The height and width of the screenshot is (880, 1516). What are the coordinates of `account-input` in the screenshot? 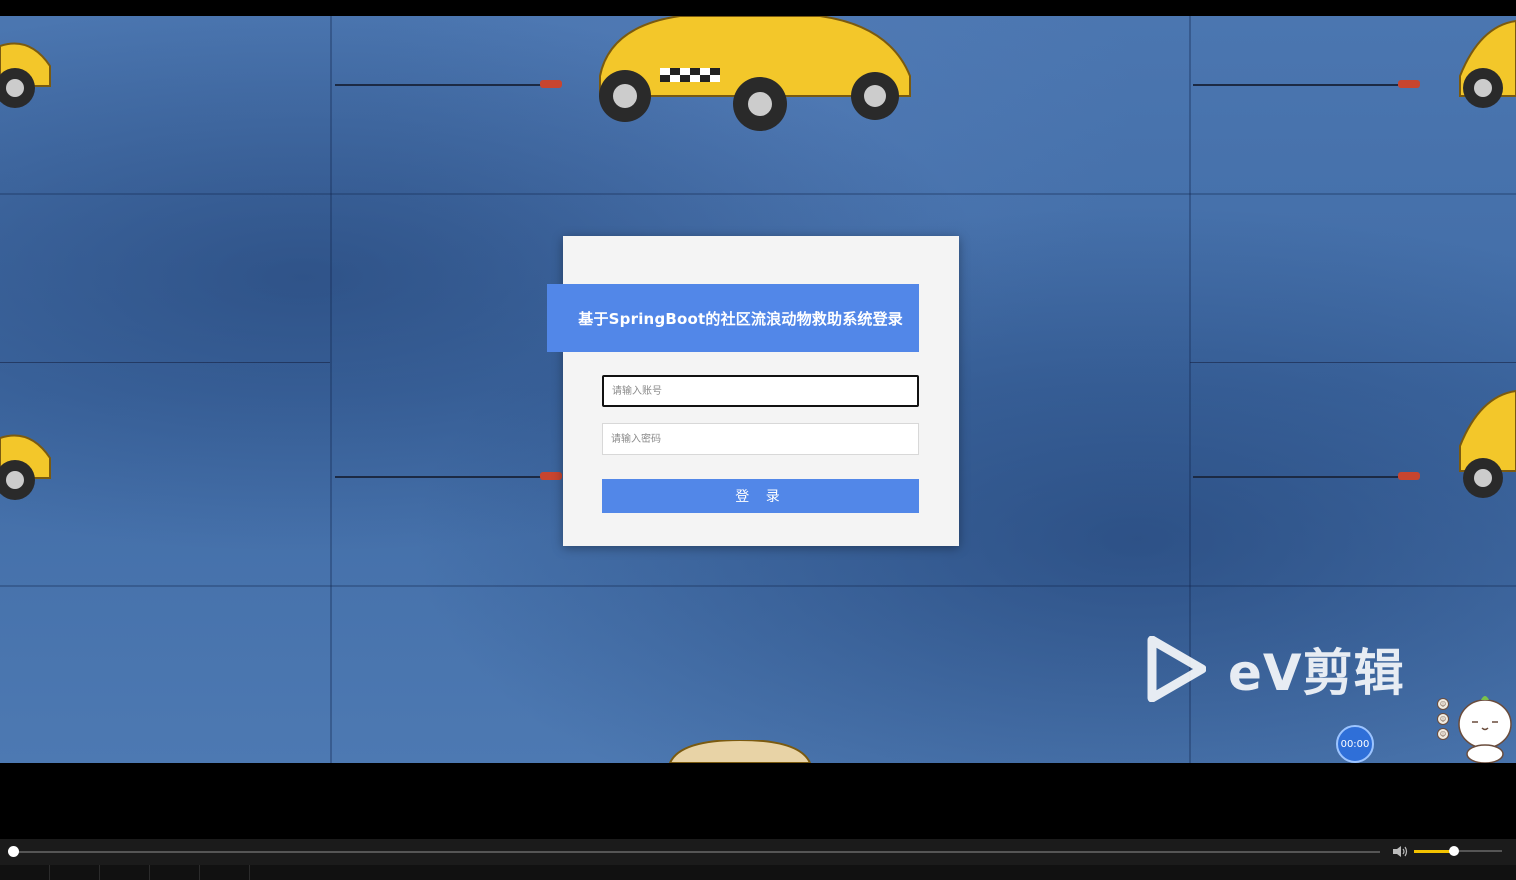 It's located at (760, 391).